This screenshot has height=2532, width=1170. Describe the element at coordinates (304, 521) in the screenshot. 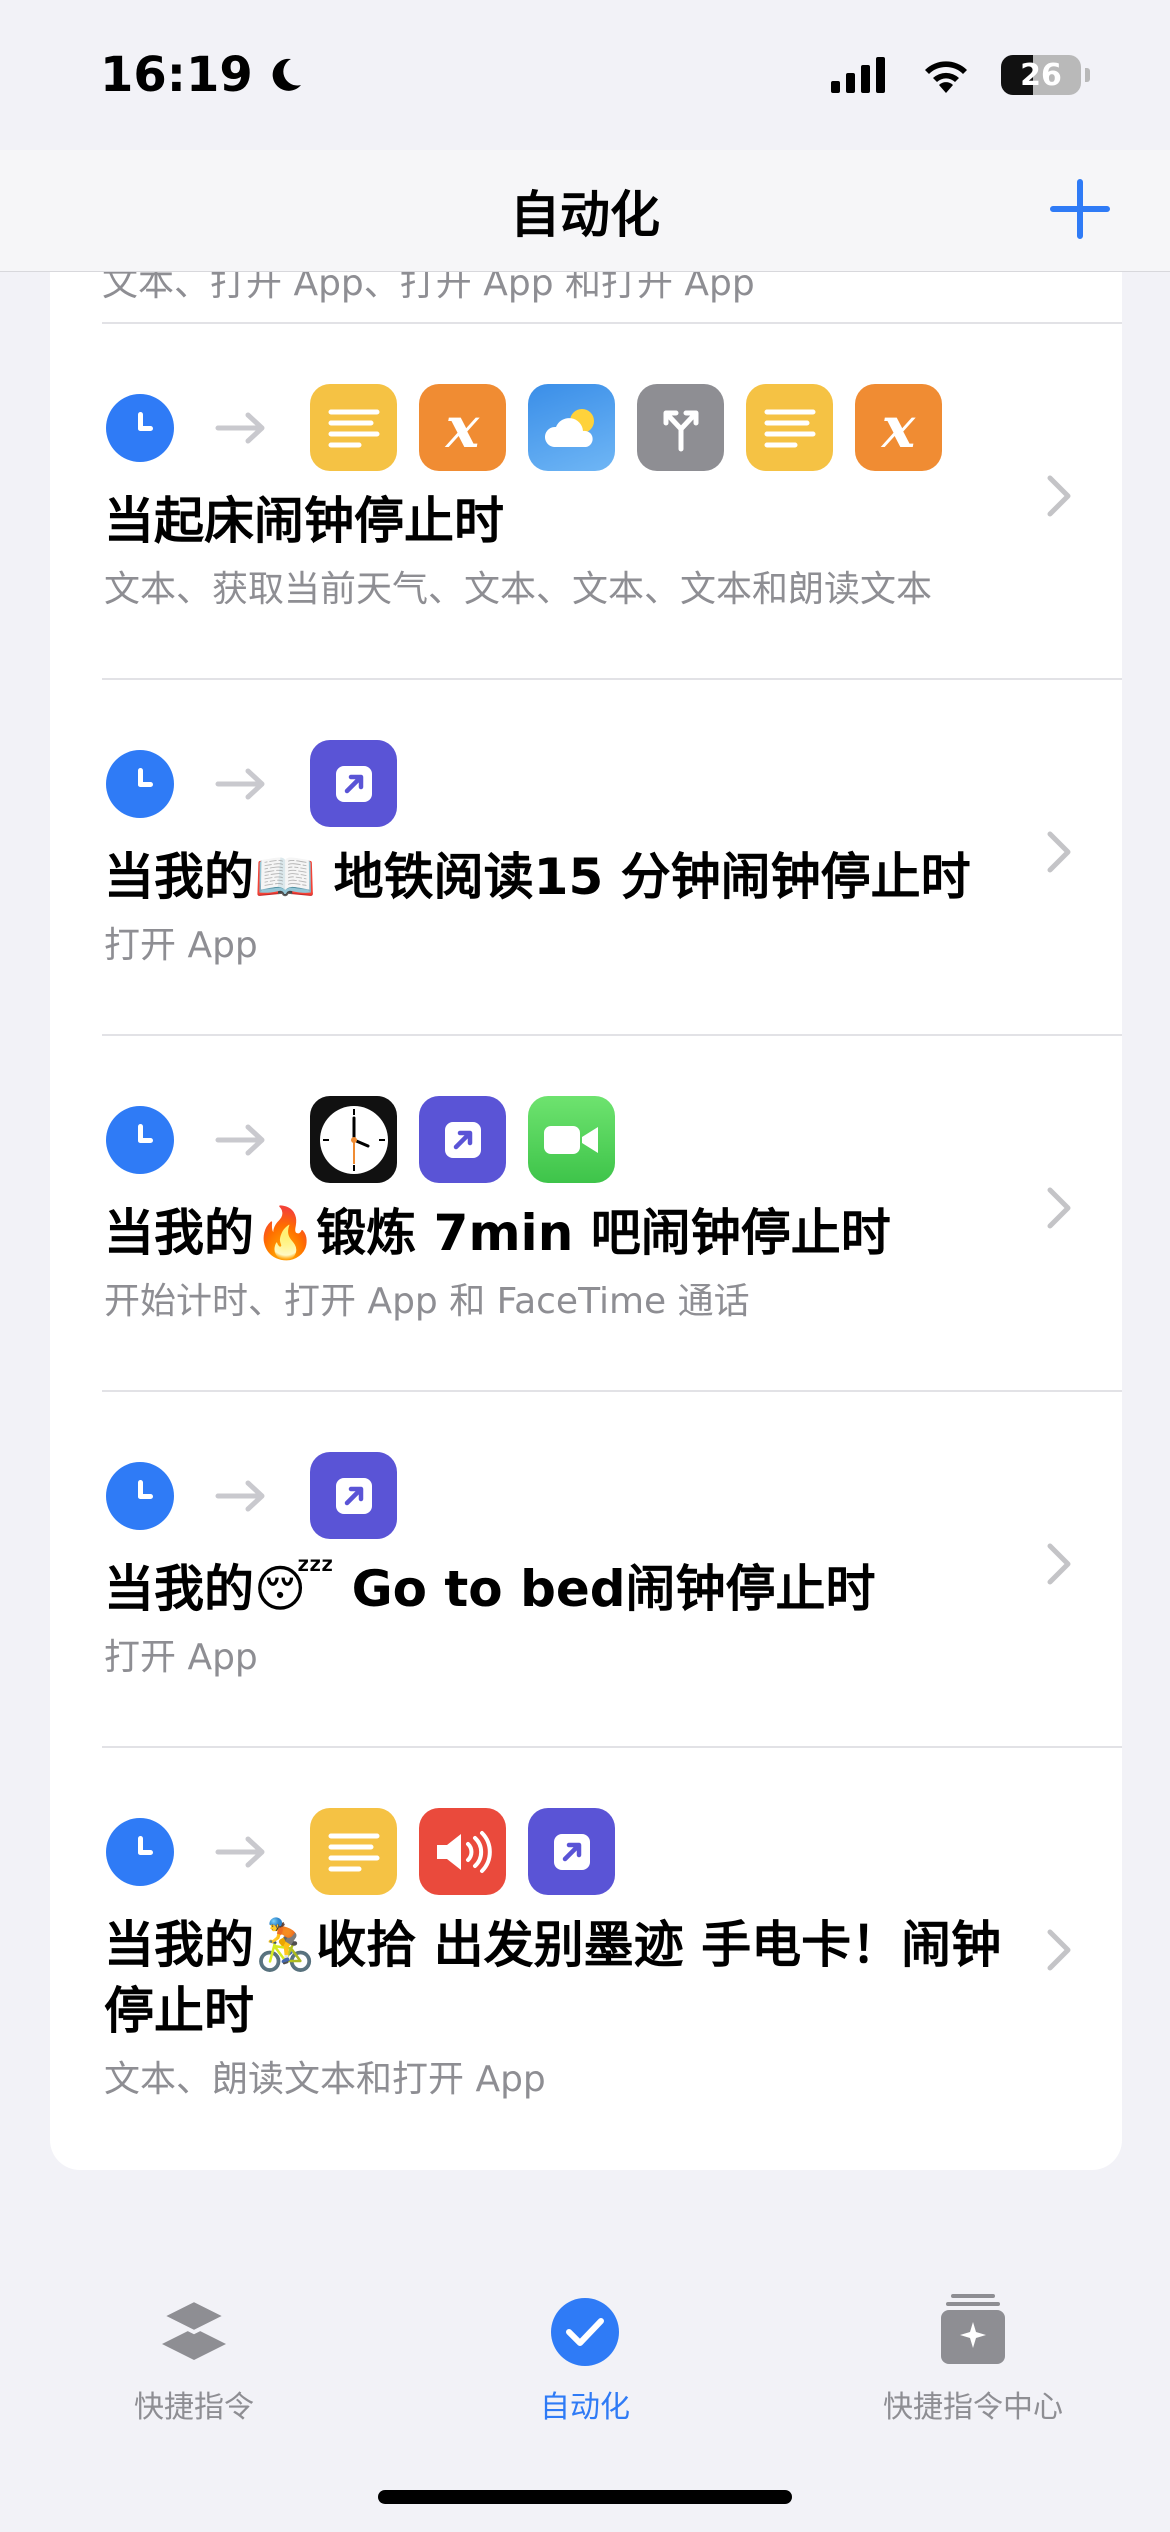

I see `automation-title: 当起床闹钟停止时` at that location.